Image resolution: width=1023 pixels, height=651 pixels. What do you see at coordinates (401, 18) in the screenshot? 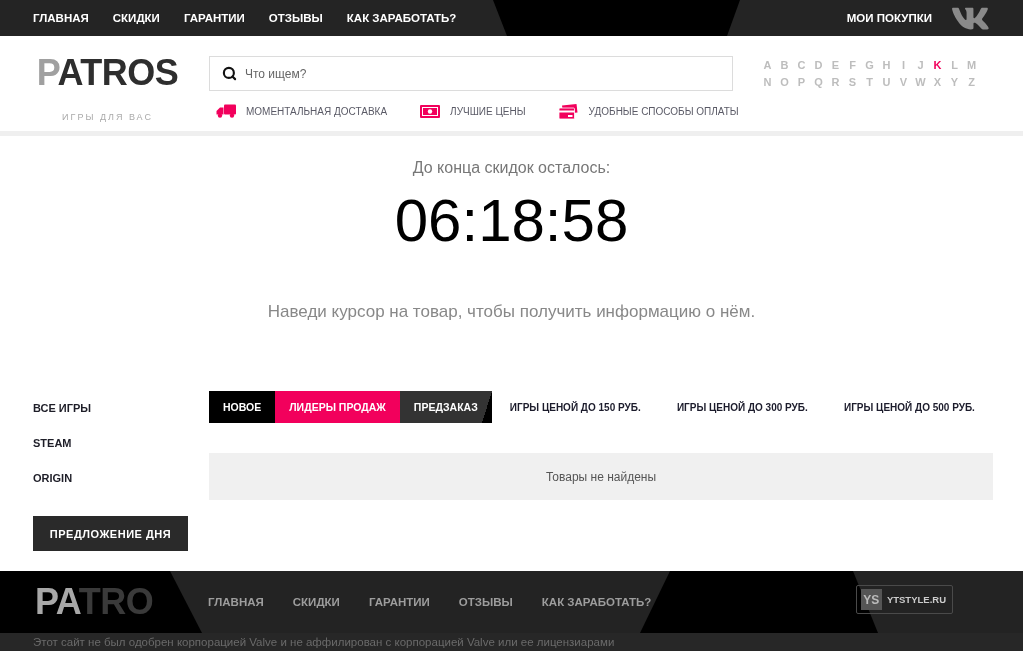
I see `nav-link: КАК ЗАРАБОТАТЬ?` at bounding box center [401, 18].